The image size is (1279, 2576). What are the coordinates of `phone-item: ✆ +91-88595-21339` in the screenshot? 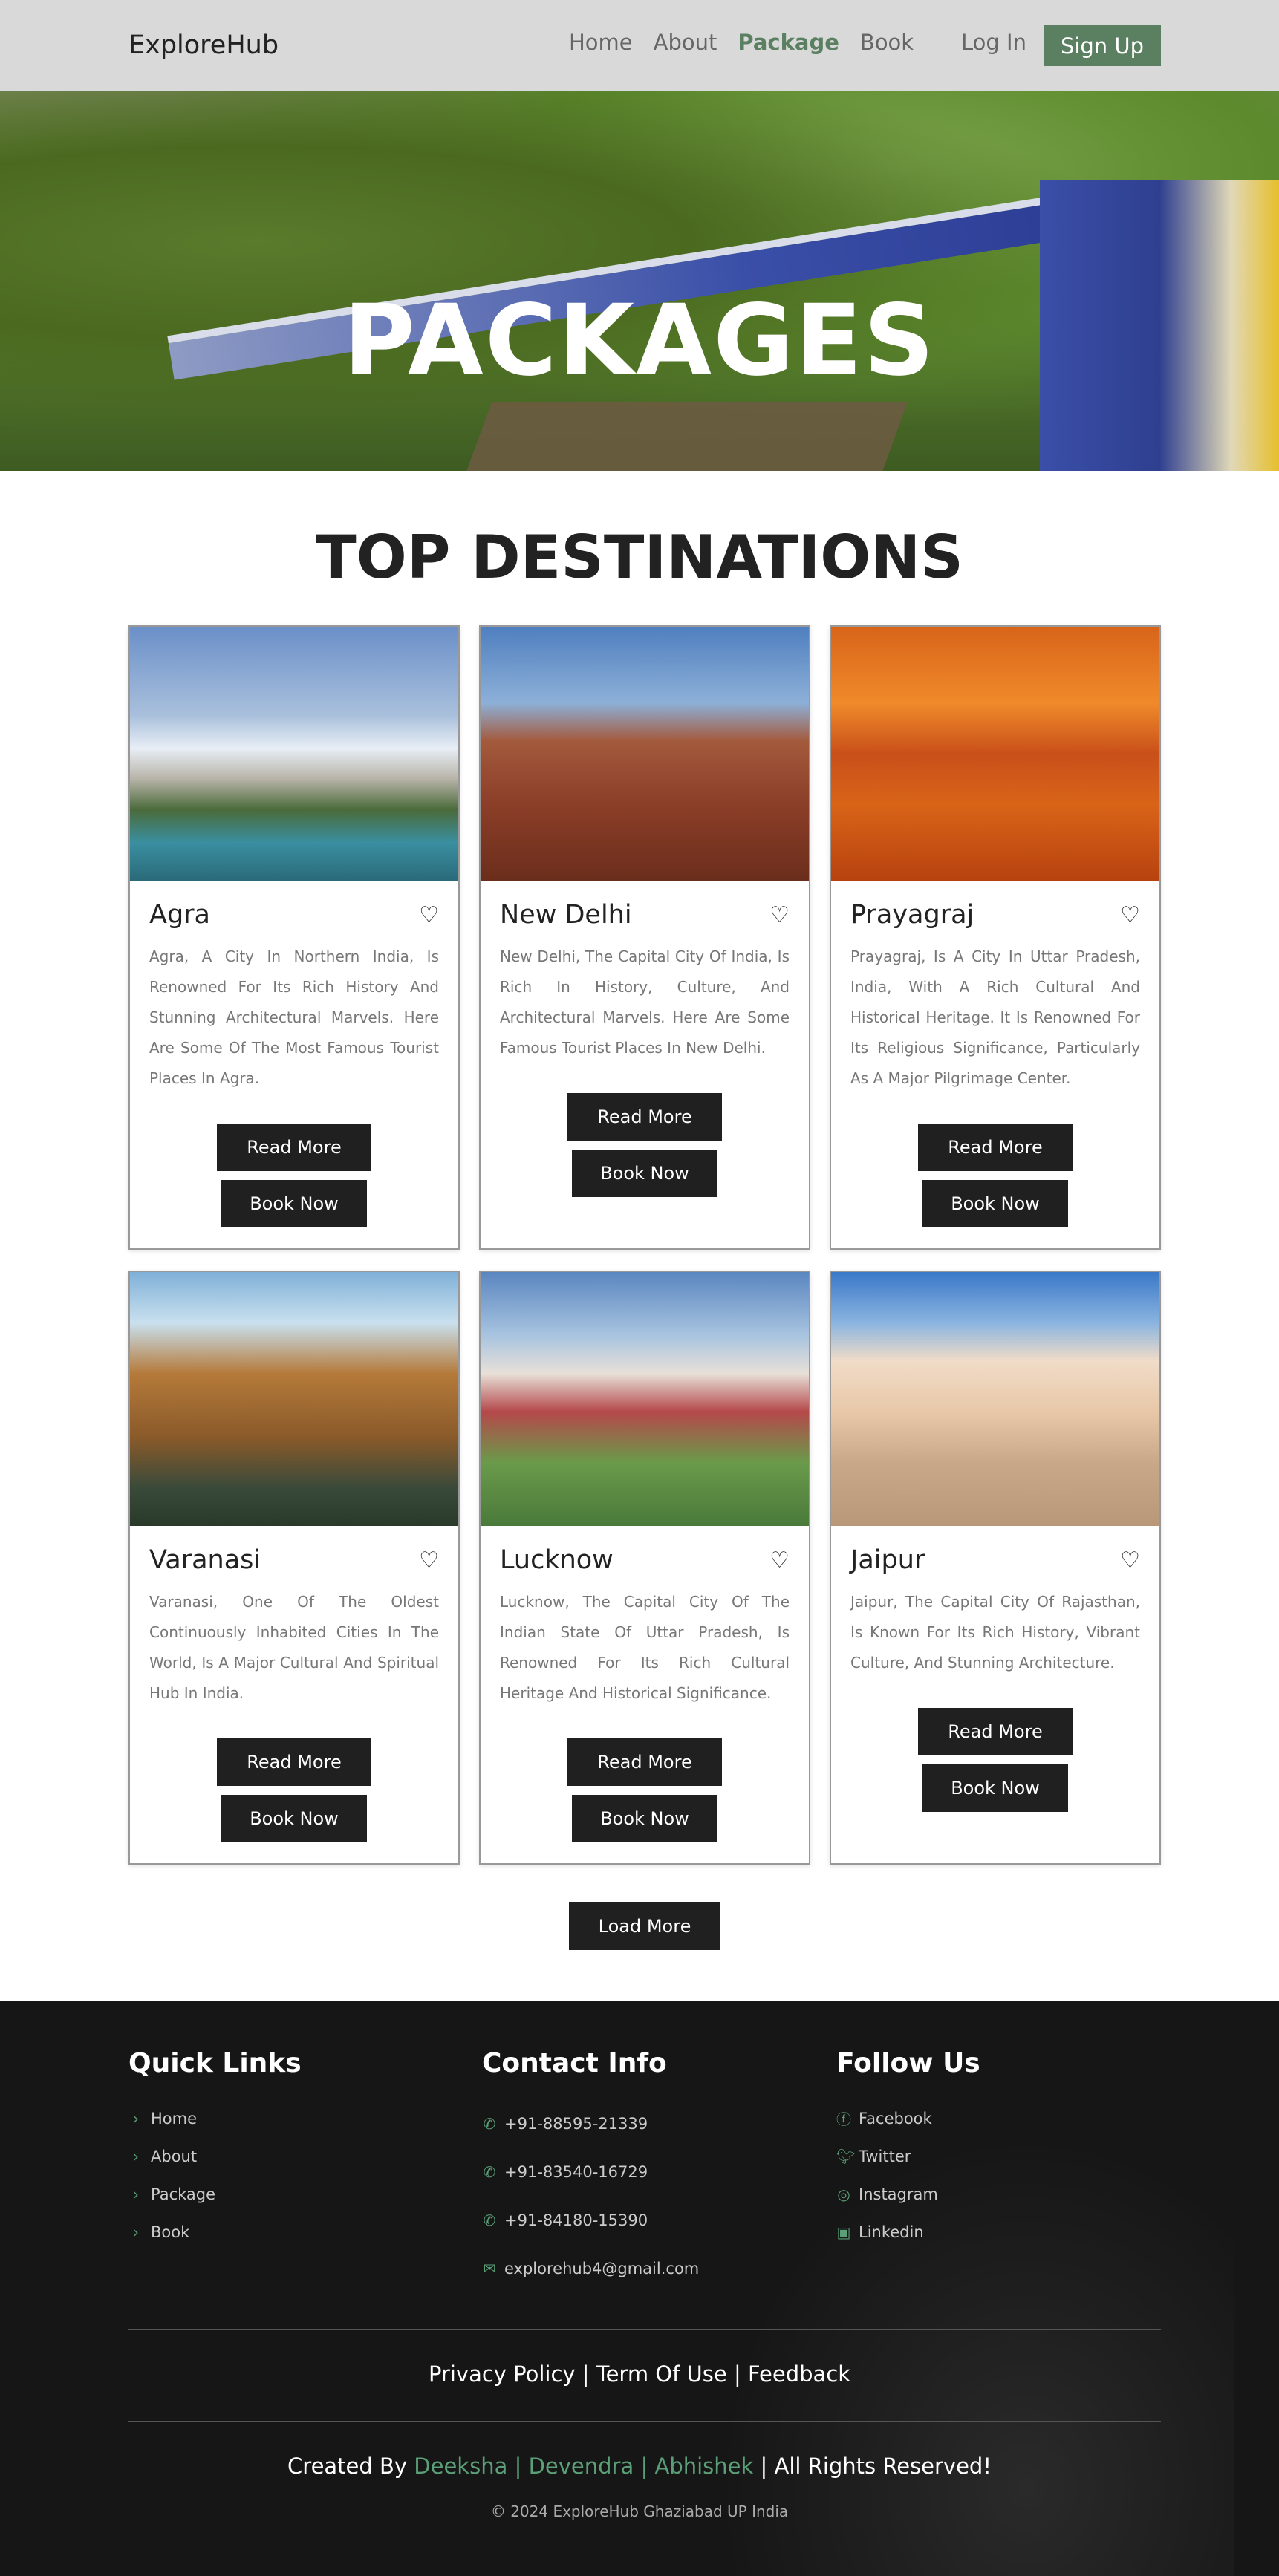 It's located at (590, 2123).